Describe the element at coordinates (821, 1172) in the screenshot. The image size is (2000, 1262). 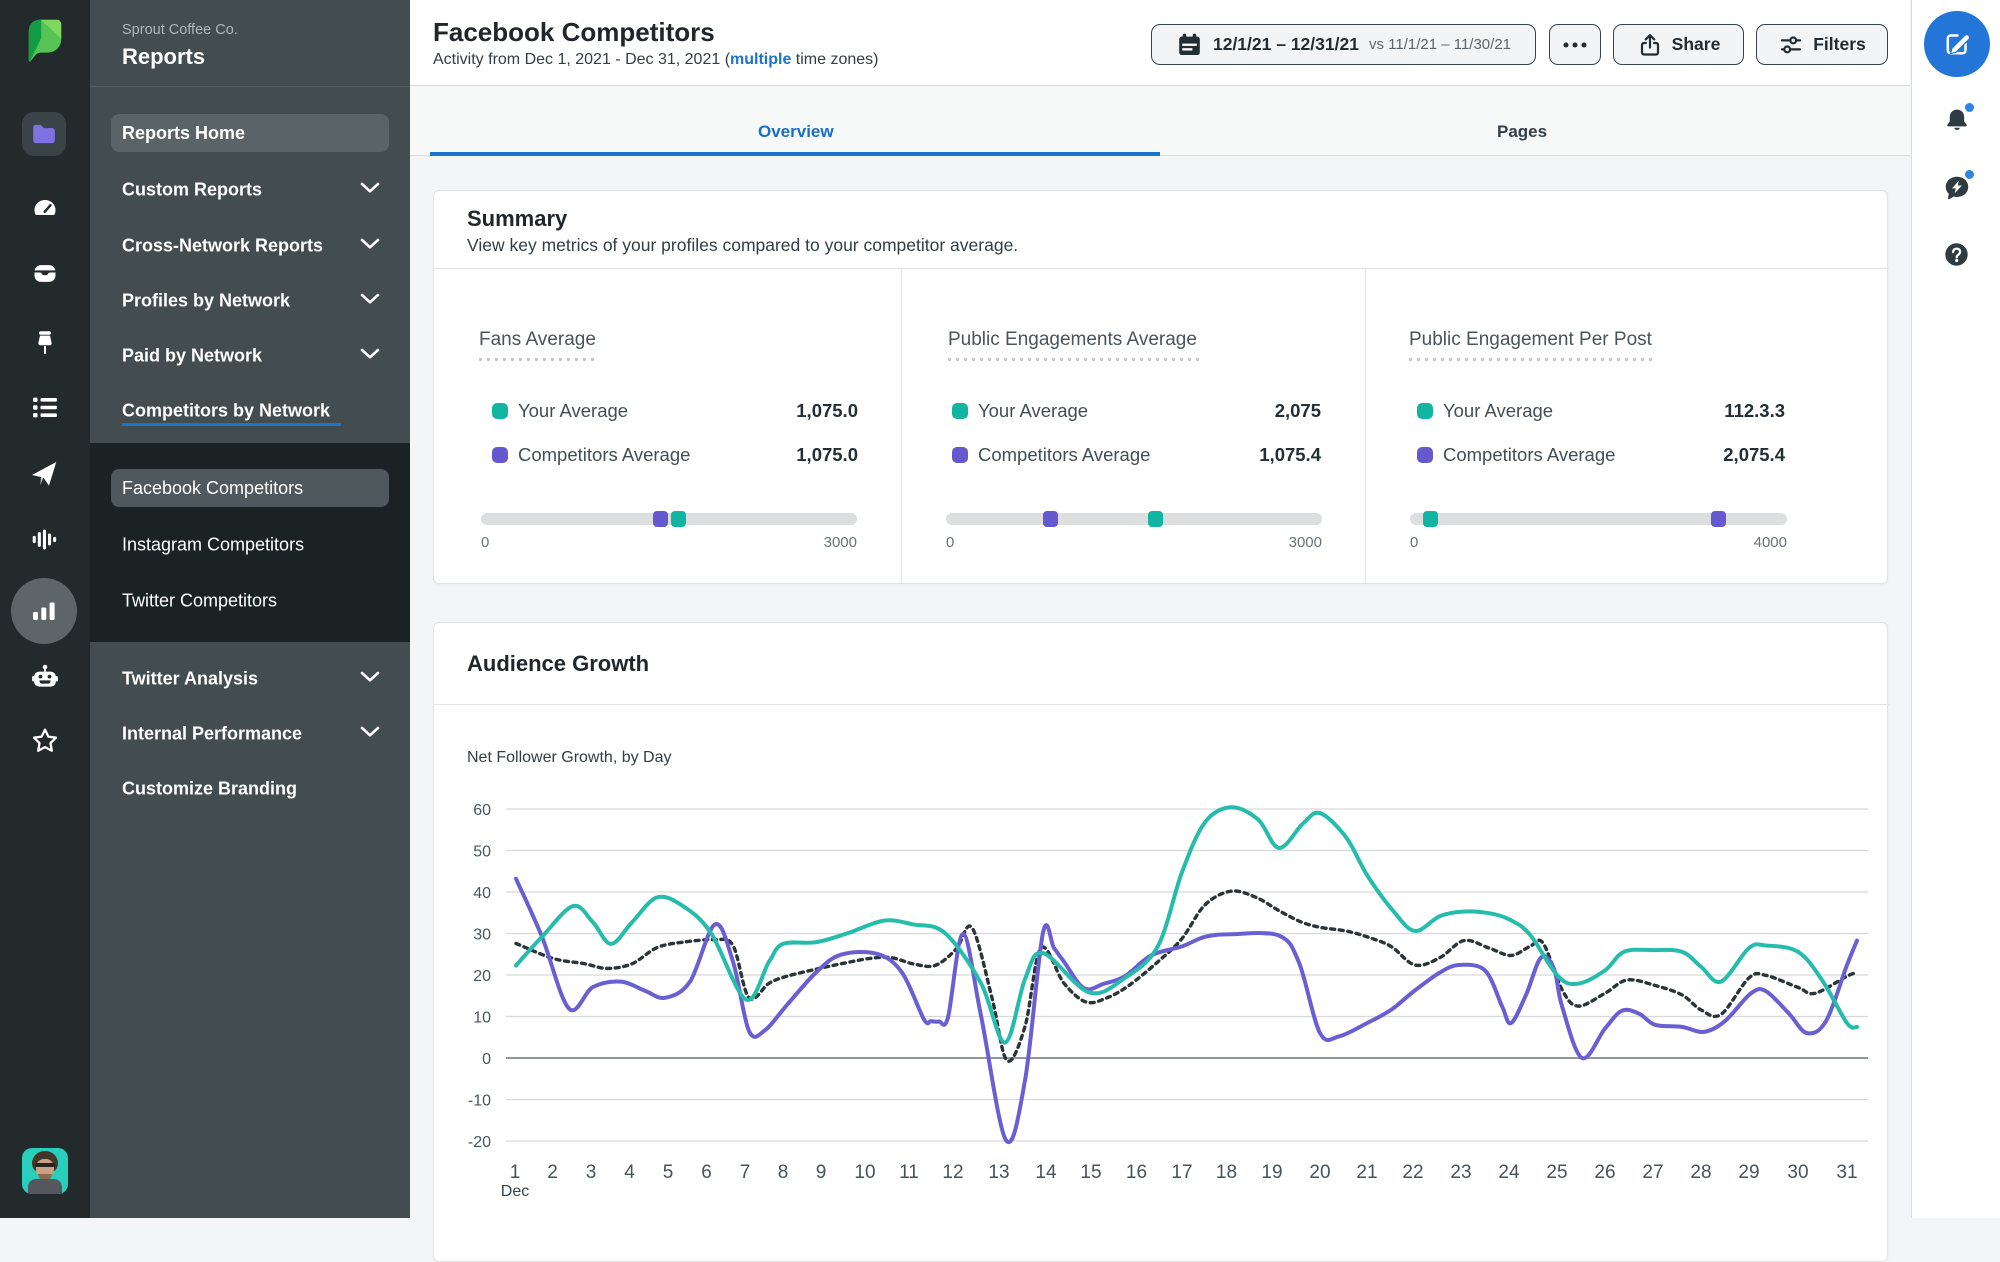
I see `svg-text: 9` at that location.